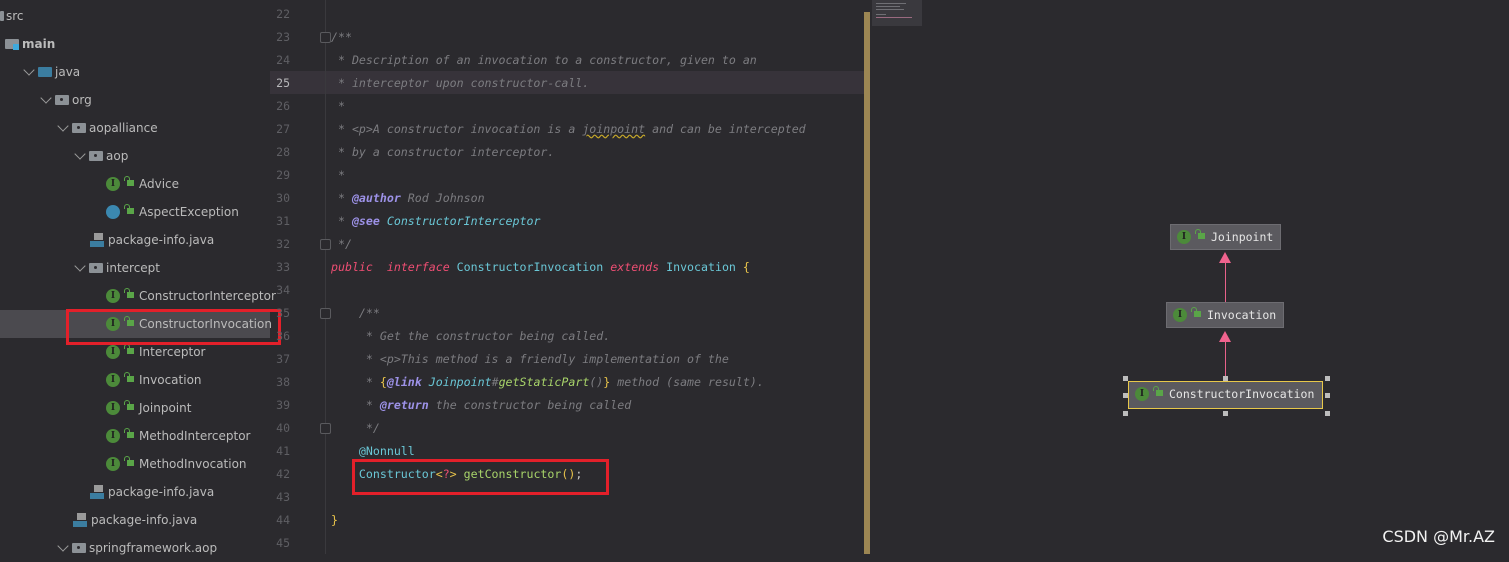 The width and height of the screenshot is (1509, 562). I want to click on line-number: 35, so click(283, 313).